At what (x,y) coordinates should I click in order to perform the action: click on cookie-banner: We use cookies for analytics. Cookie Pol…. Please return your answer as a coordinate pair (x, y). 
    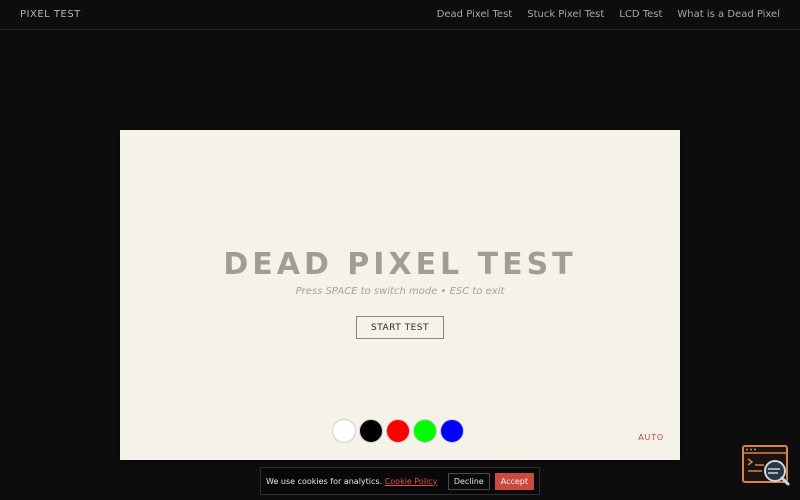
    Looking at the image, I should click on (400, 481).